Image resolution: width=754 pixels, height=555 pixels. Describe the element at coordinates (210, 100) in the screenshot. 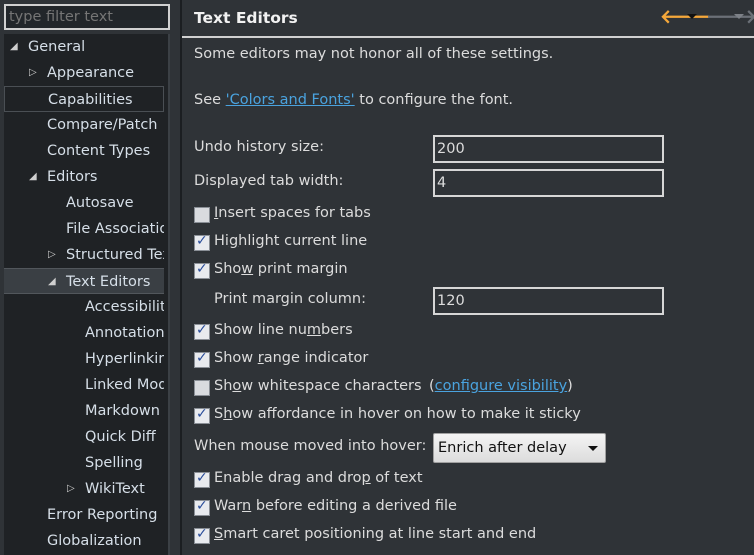

I see `font-hint-pre: See` at that location.